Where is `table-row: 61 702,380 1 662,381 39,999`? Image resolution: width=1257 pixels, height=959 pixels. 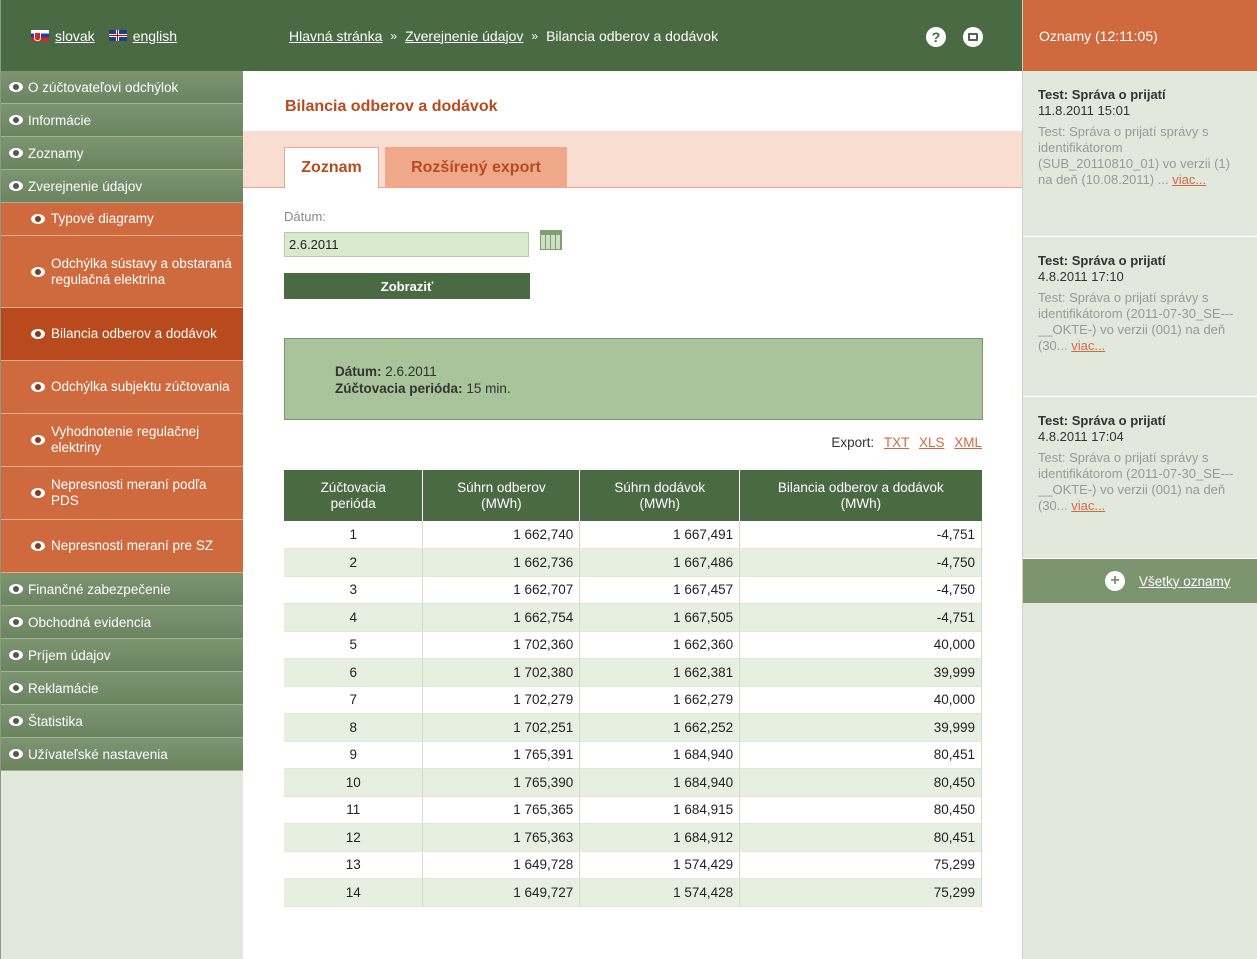
table-row: 61 702,380 1 662,381 39,999 is located at coordinates (633, 672).